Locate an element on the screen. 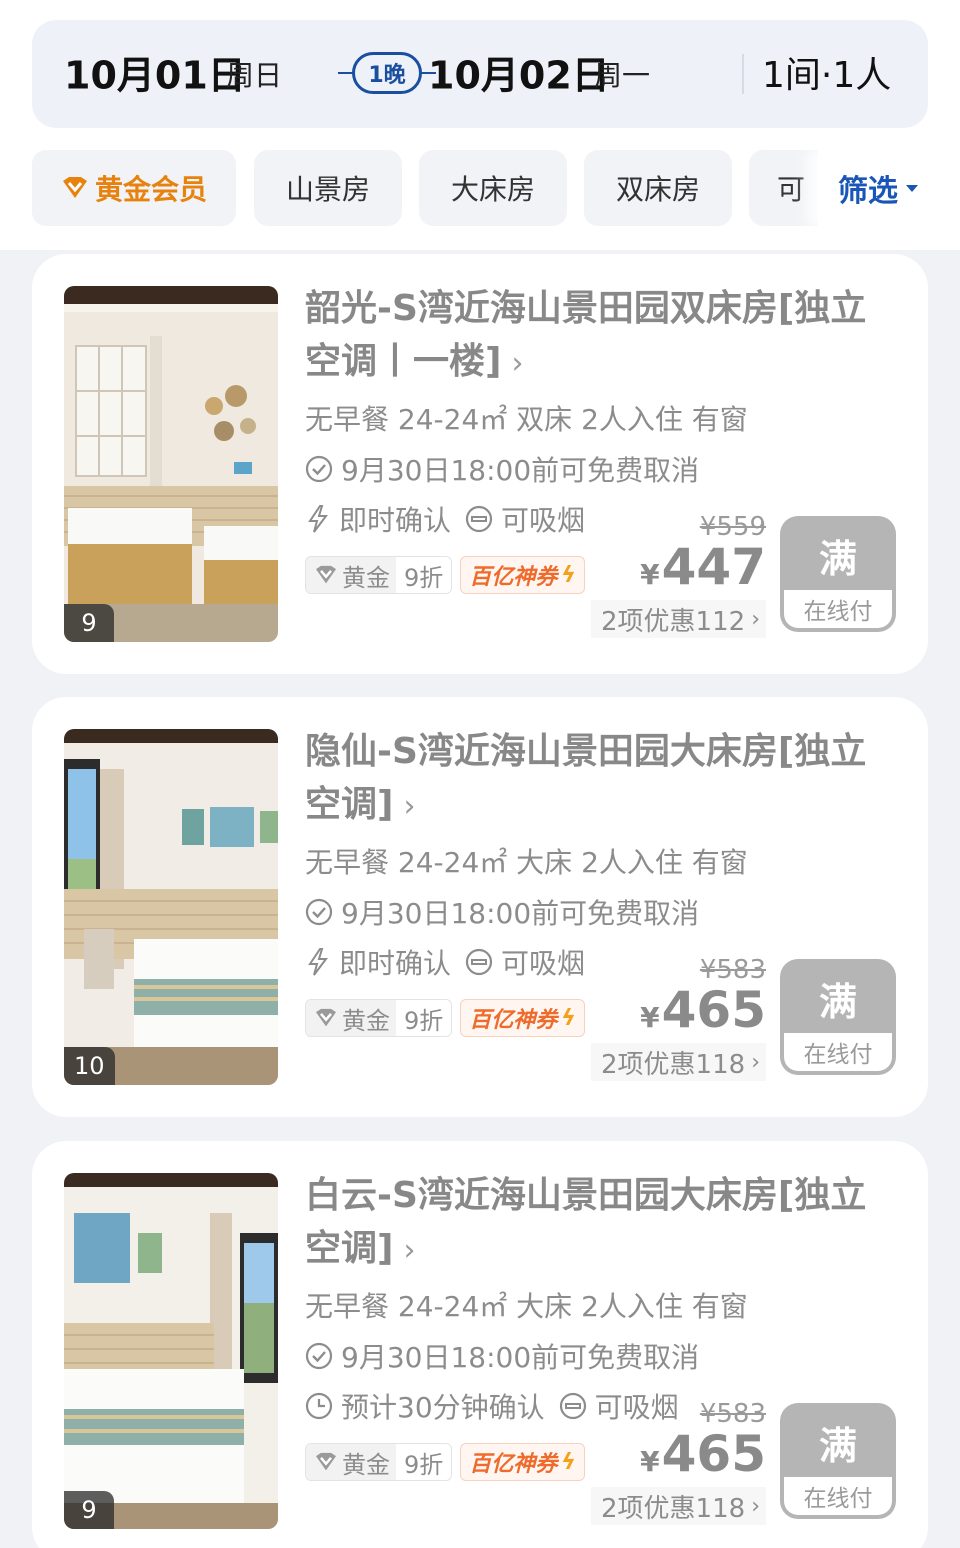 This screenshot has width=960, height=1548. twin-room-image is located at coordinates (171, 464).